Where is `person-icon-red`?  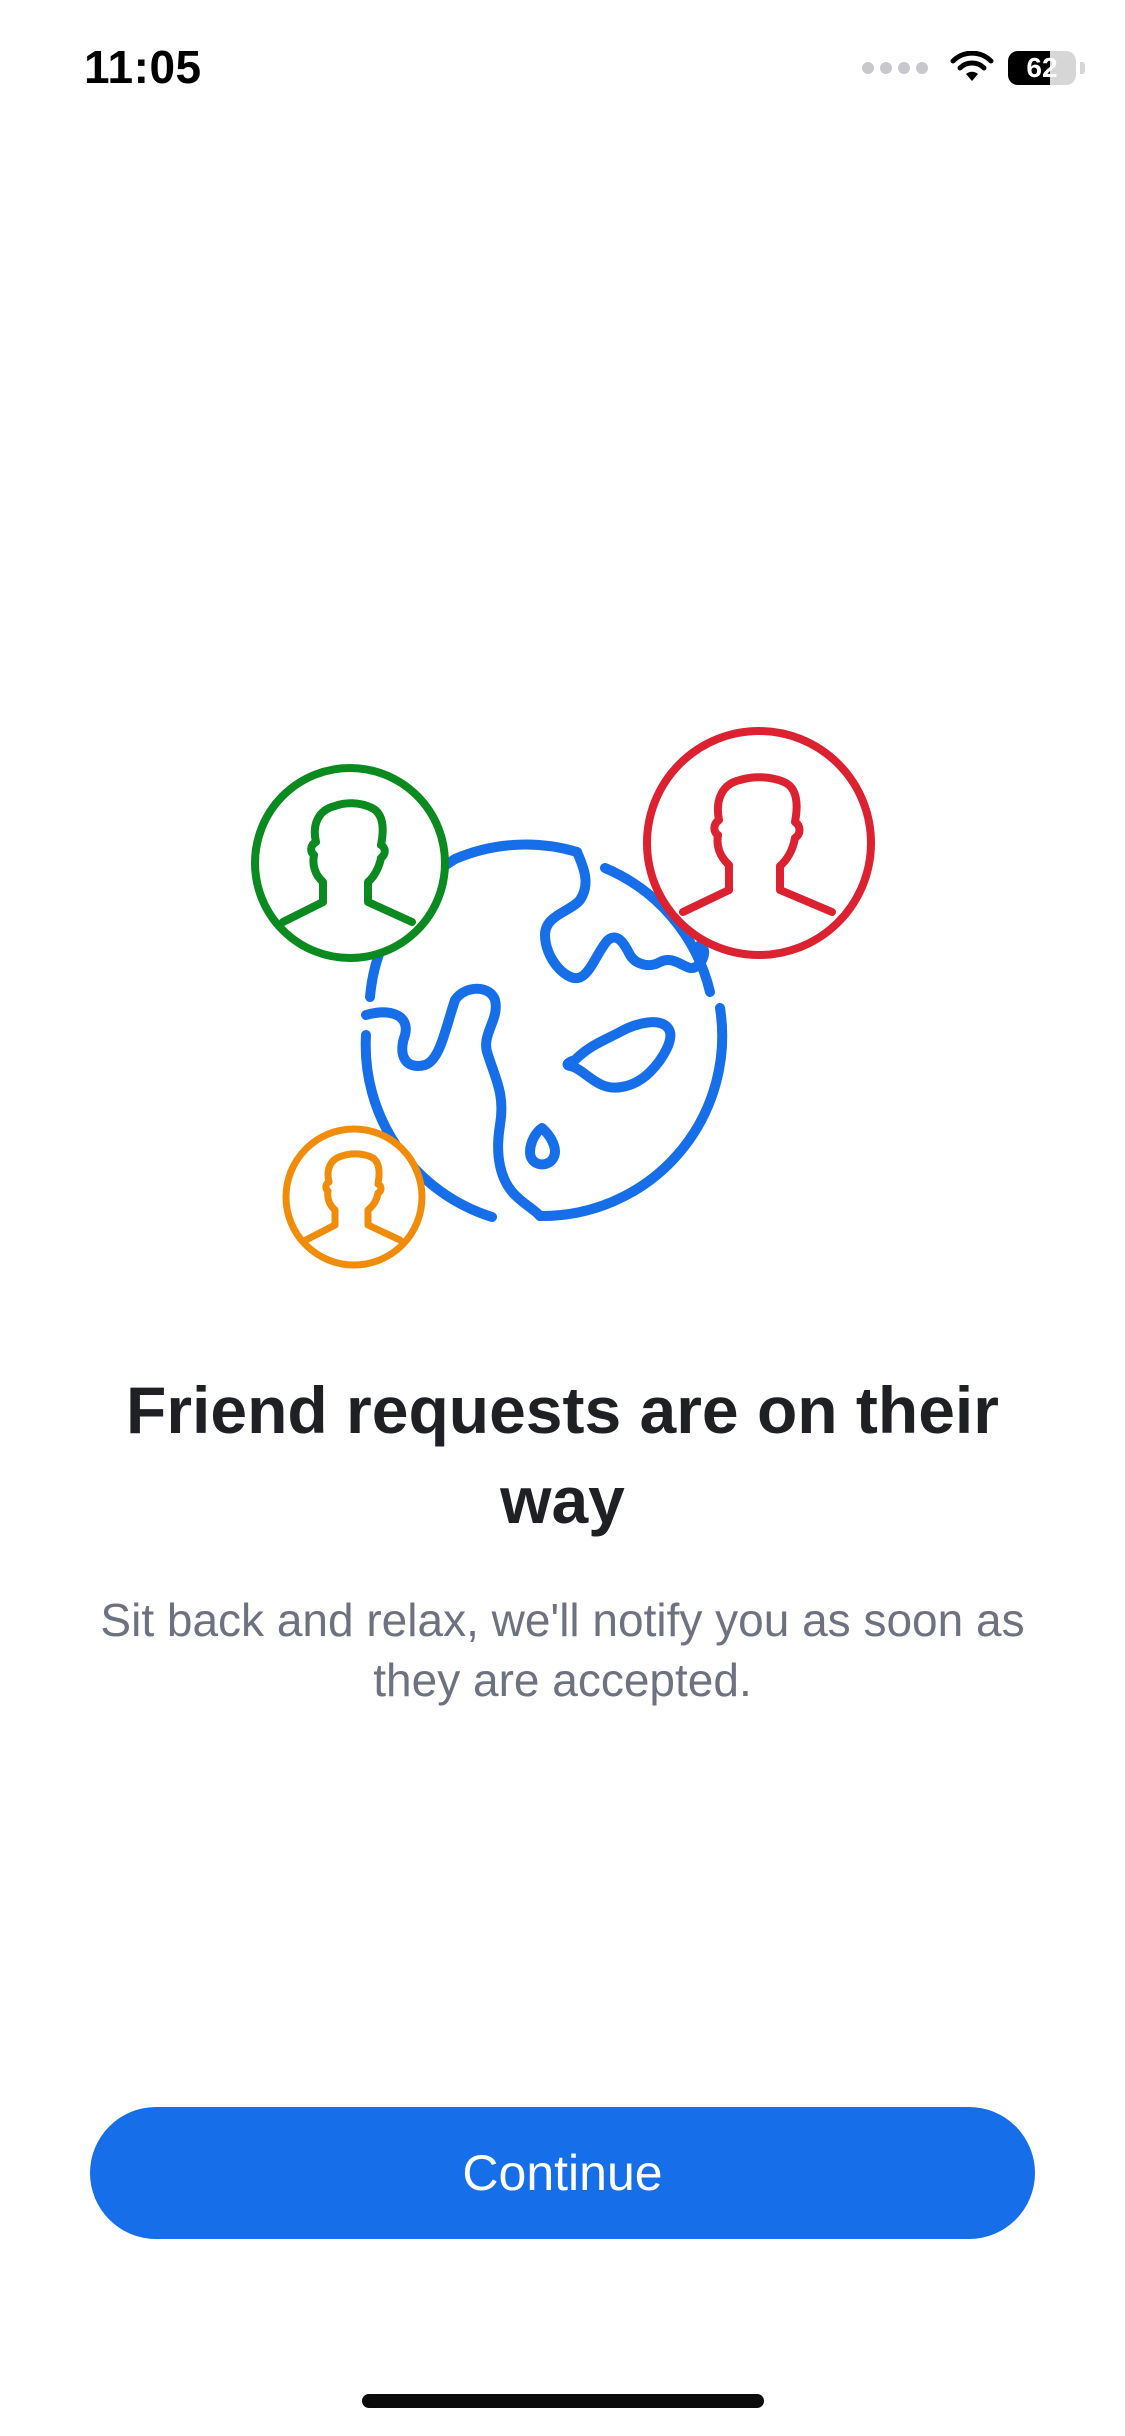 person-icon-red is located at coordinates (759, 843).